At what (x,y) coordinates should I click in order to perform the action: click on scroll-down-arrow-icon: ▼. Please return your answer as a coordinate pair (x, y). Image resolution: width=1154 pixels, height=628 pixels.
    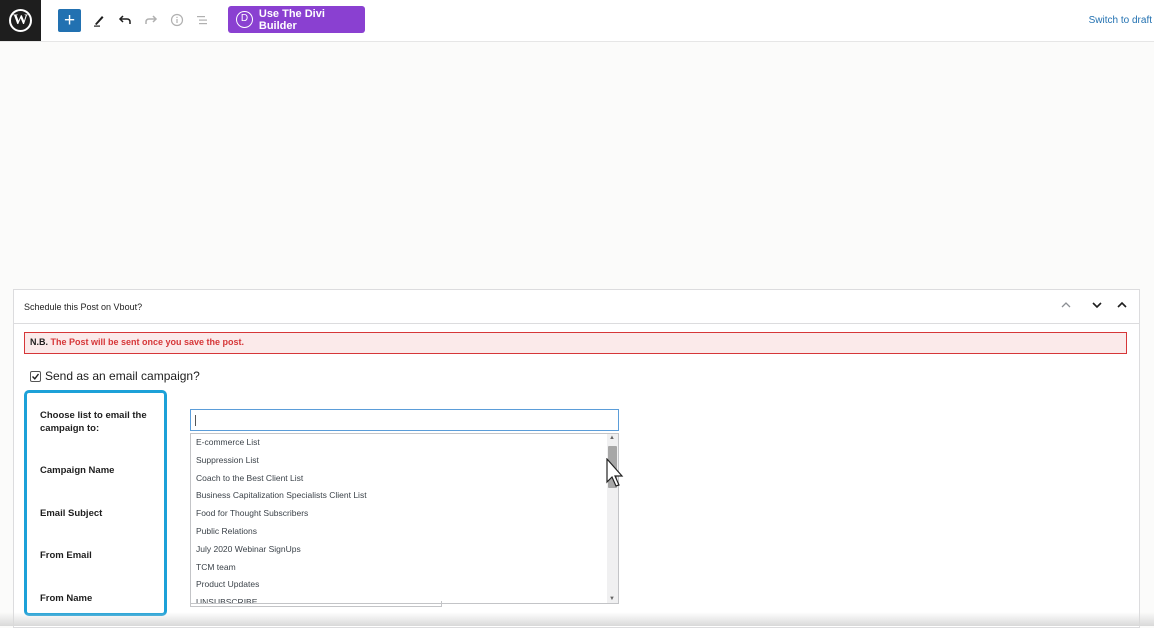
    Looking at the image, I should click on (612, 599).